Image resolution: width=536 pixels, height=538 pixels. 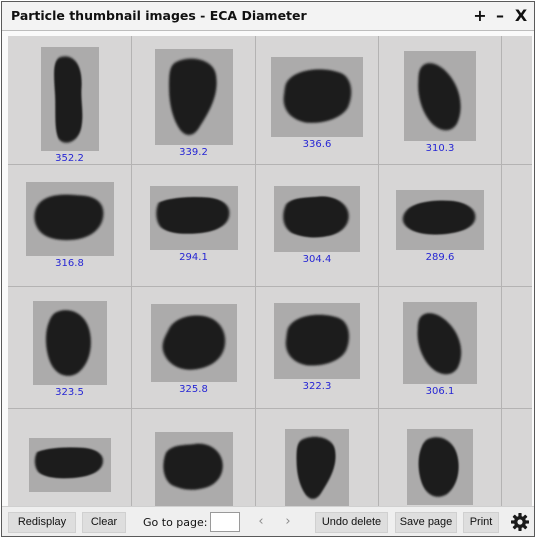 I want to click on thumbnail-cell: 310.3, so click(x=440, y=100).